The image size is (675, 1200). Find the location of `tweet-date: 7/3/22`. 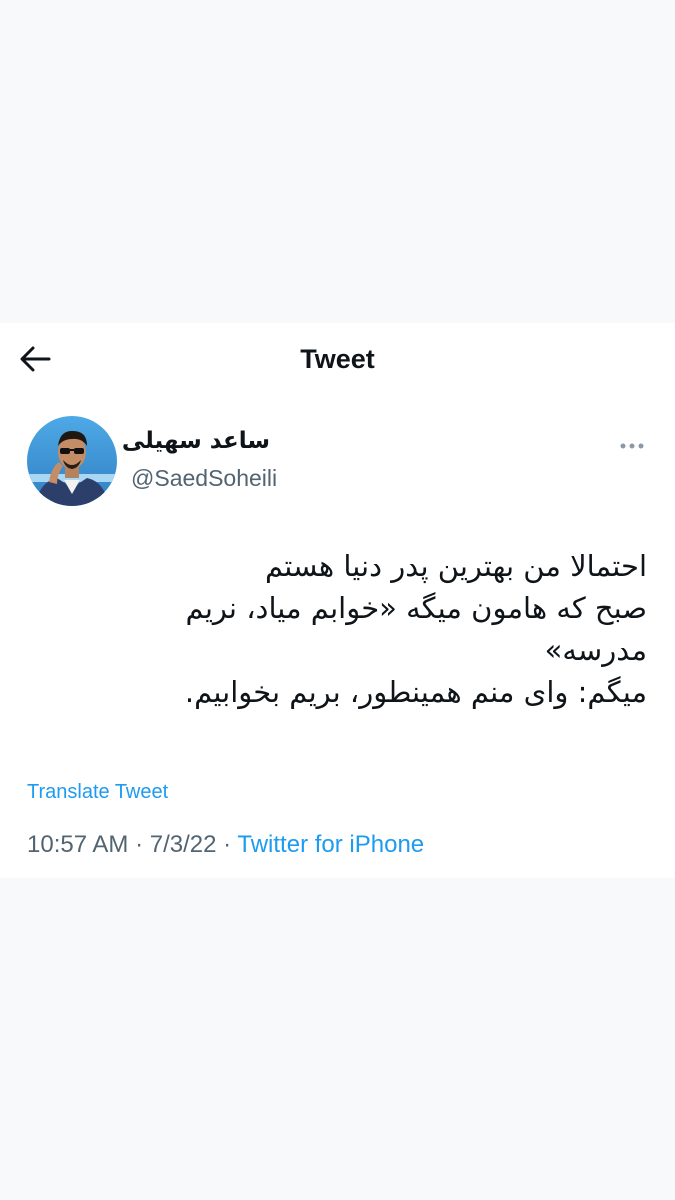

tweet-date: 7/3/22 is located at coordinates (183, 844).